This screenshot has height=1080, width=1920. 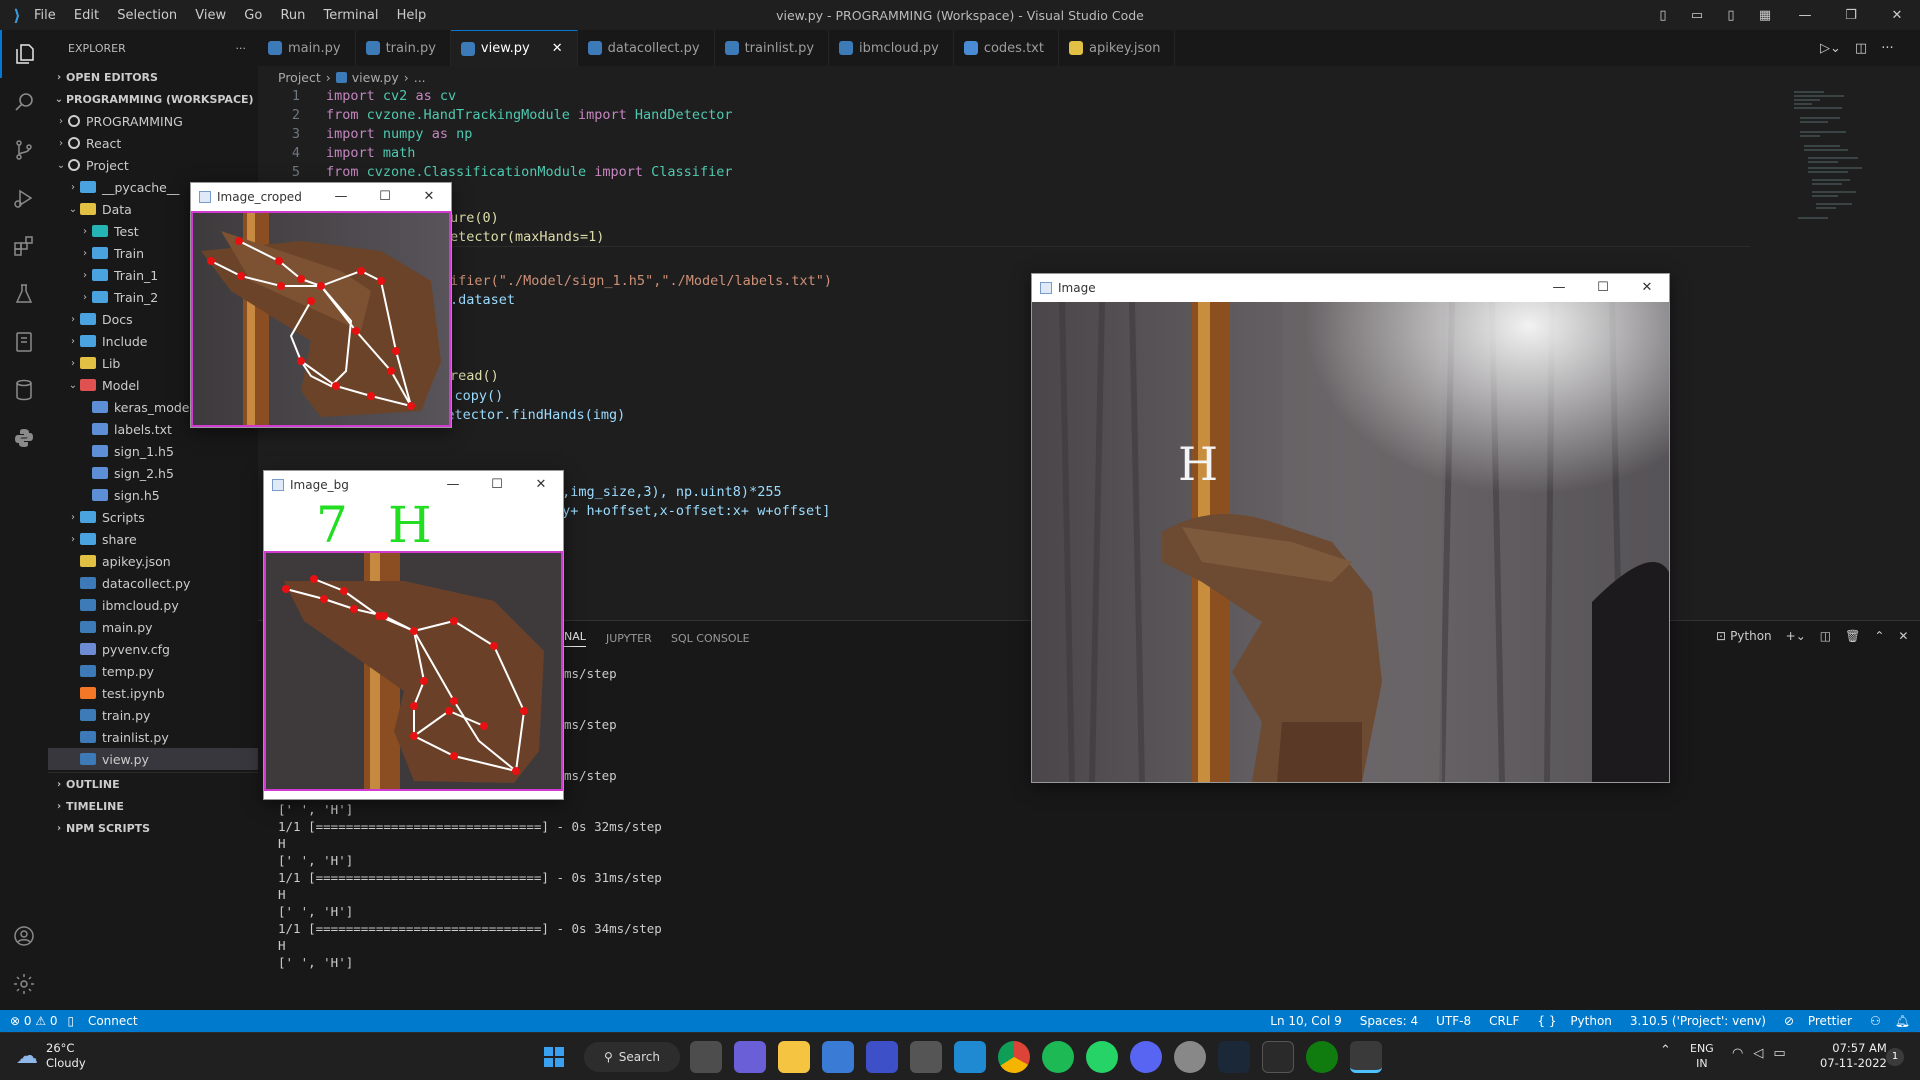 I want to click on problems-indicator: ⊗ 0 ⚠ 0, so click(x=34, y=1021).